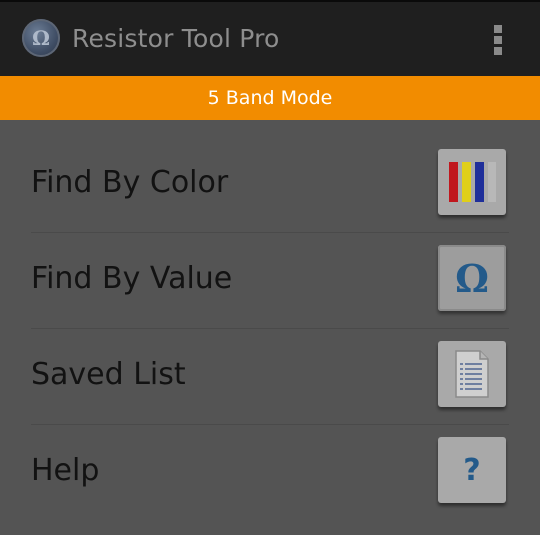  I want to click on omega-glyph: Ω, so click(472, 278).